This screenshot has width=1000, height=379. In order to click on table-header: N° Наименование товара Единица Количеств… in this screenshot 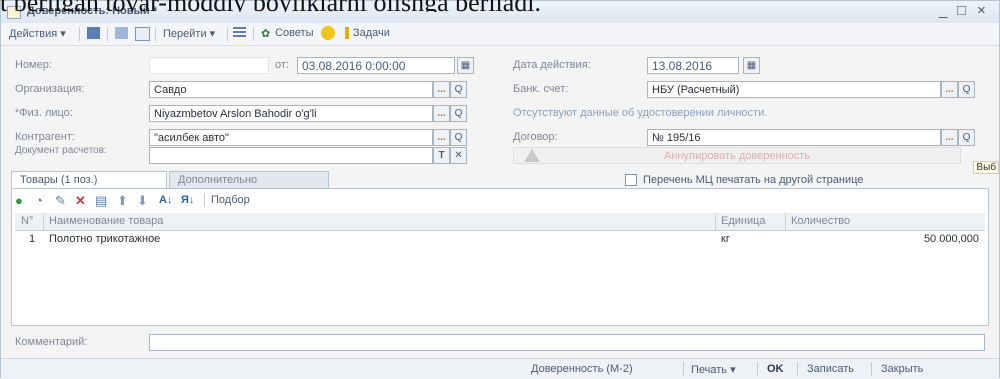, I will do `click(500, 222)`.